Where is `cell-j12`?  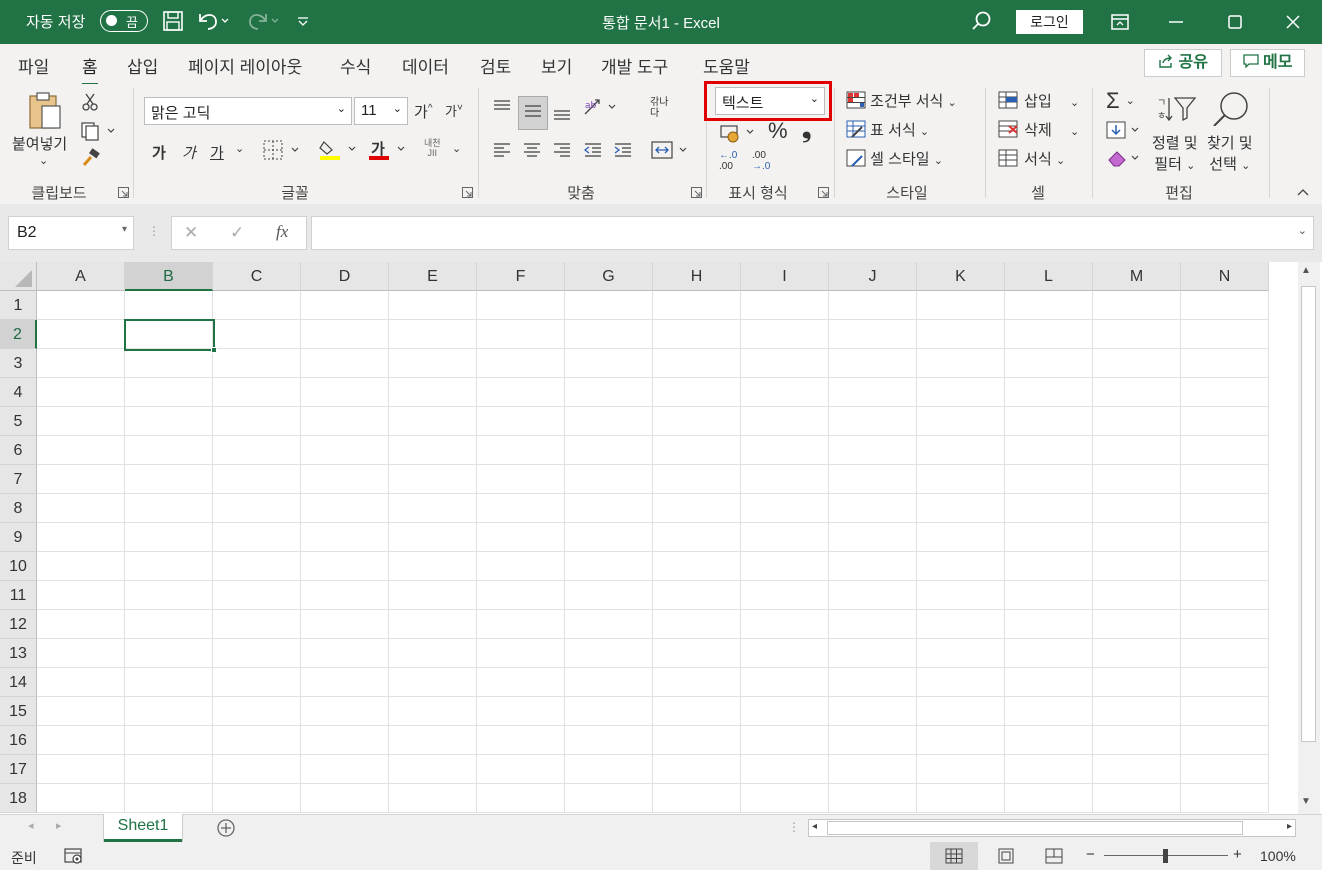 cell-j12 is located at coordinates (873, 624).